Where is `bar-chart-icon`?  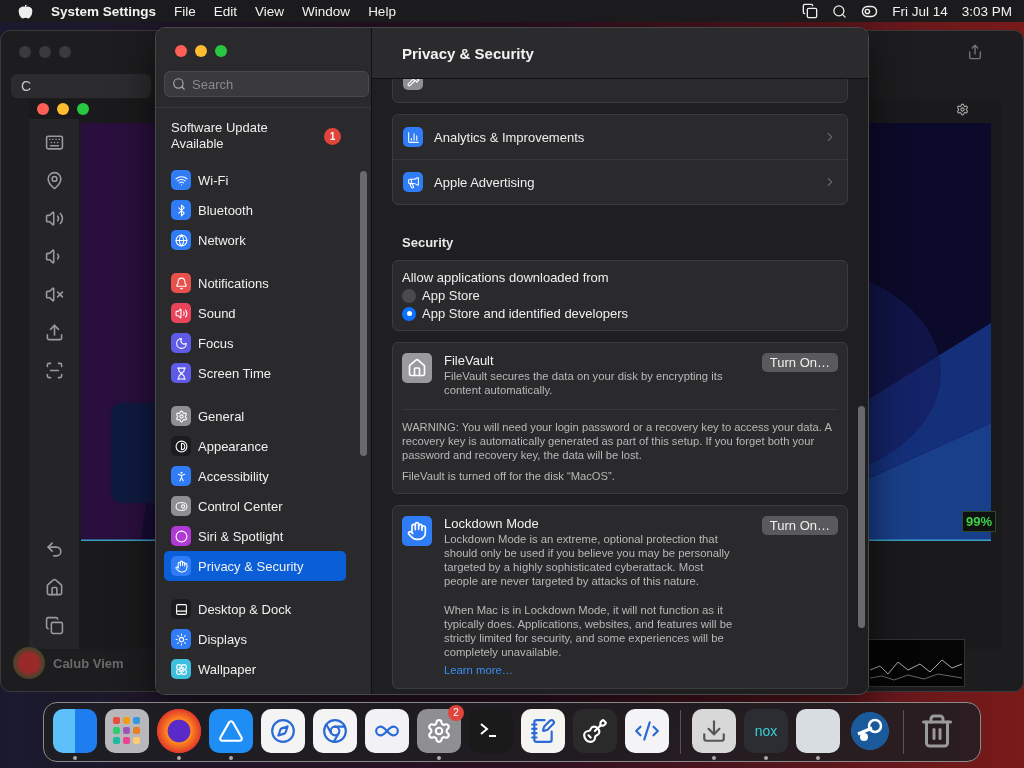 bar-chart-icon is located at coordinates (413, 137).